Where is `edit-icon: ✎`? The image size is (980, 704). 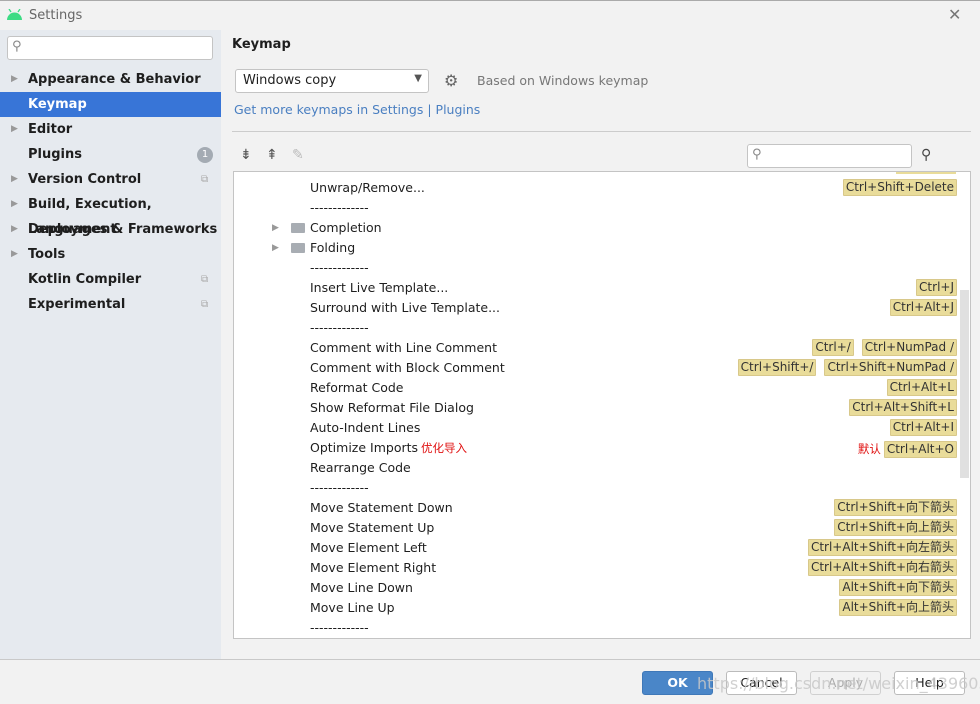 edit-icon: ✎ is located at coordinates (298, 155).